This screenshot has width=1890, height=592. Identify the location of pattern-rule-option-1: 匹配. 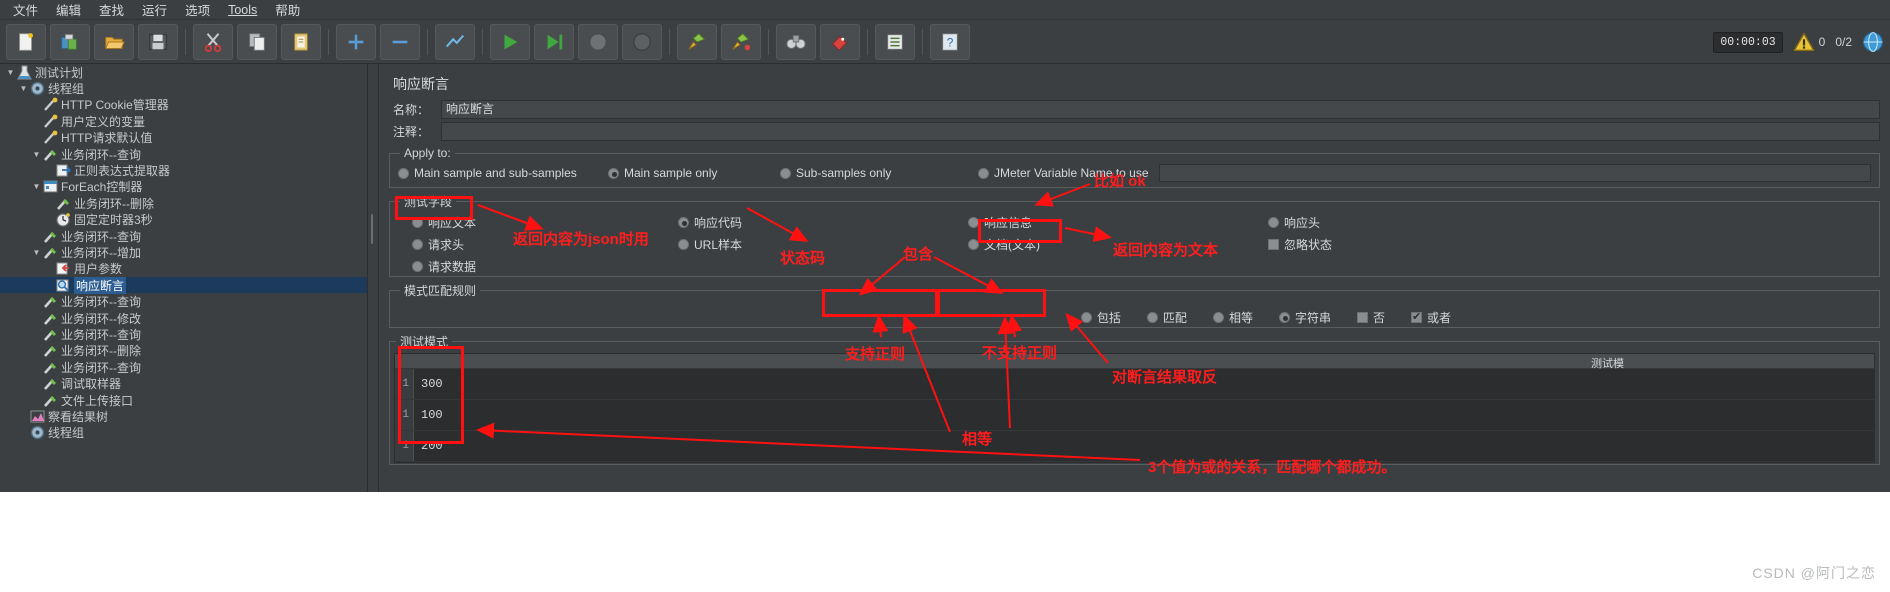
(1166, 317).